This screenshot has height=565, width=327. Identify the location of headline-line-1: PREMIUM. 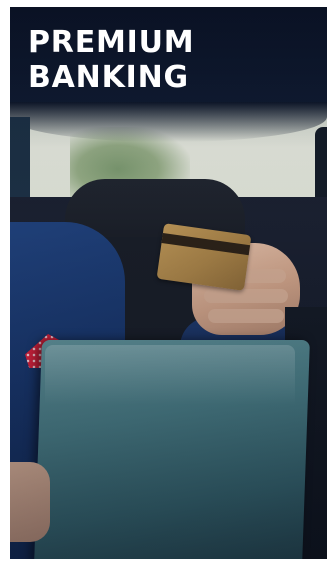
(111, 42).